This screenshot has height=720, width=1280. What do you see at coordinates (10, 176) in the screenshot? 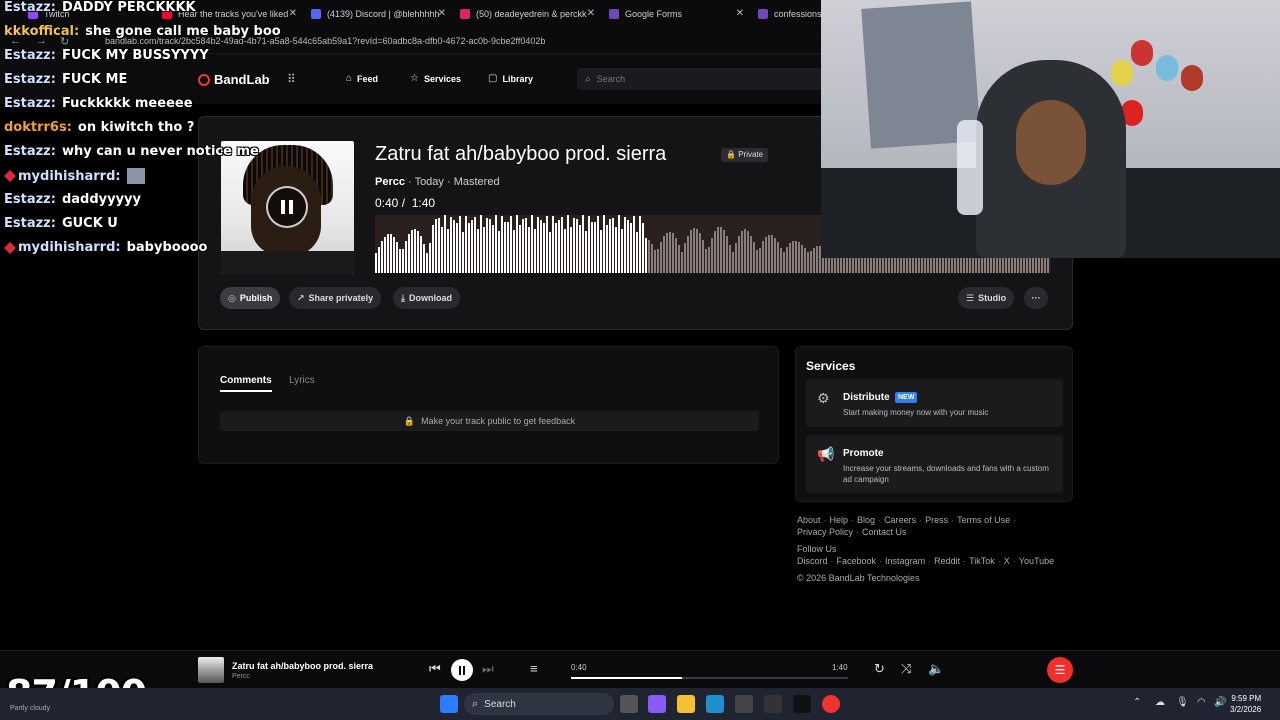
I see `pencil-badge-icon` at bounding box center [10, 176].